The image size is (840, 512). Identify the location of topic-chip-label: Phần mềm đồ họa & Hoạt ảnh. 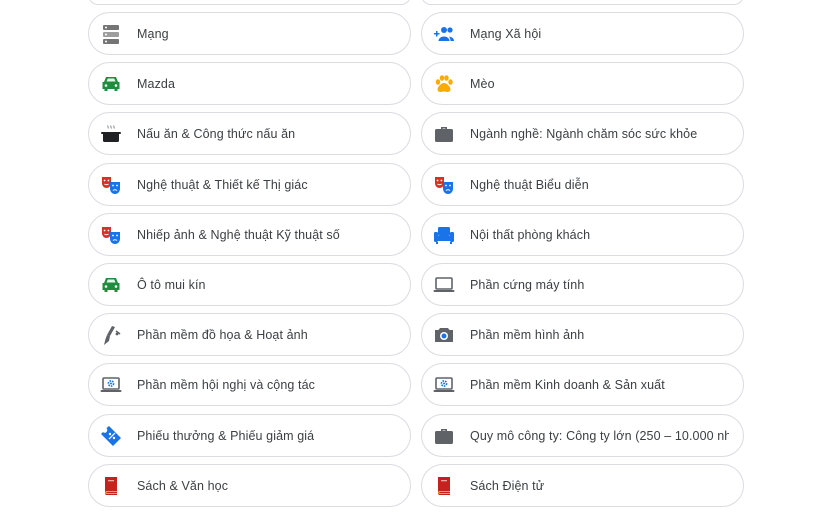
(222, 334).